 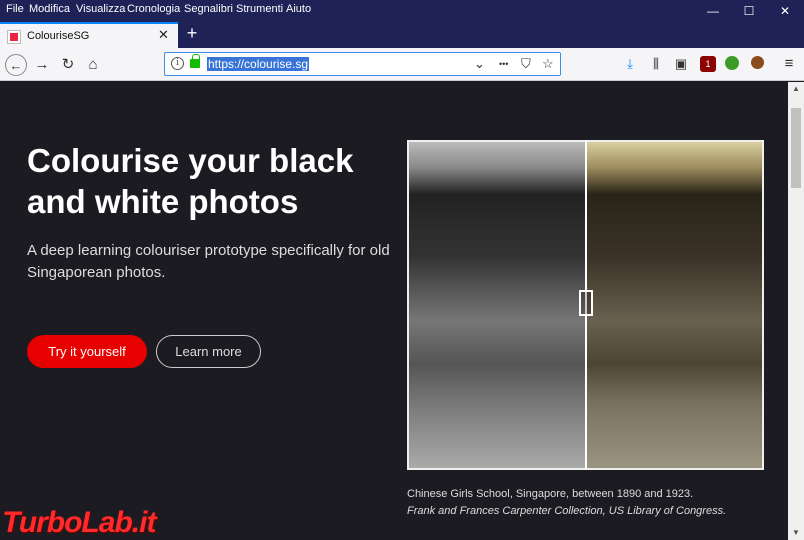 I want to click on tab-title: ColouriseSG, so click(x=58, y=36).